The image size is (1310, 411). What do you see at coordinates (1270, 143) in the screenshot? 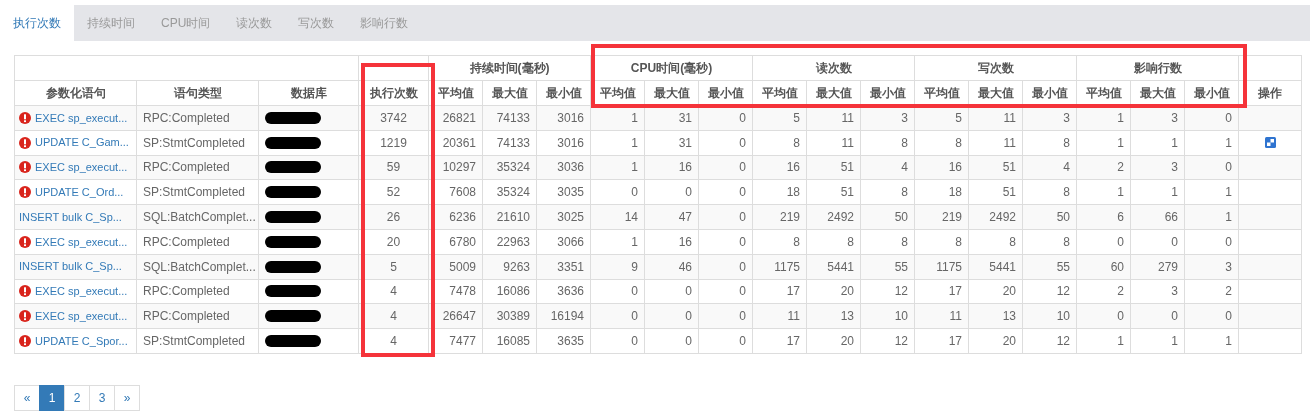
I see `expand-icon` at bounding box center [1270, 143].